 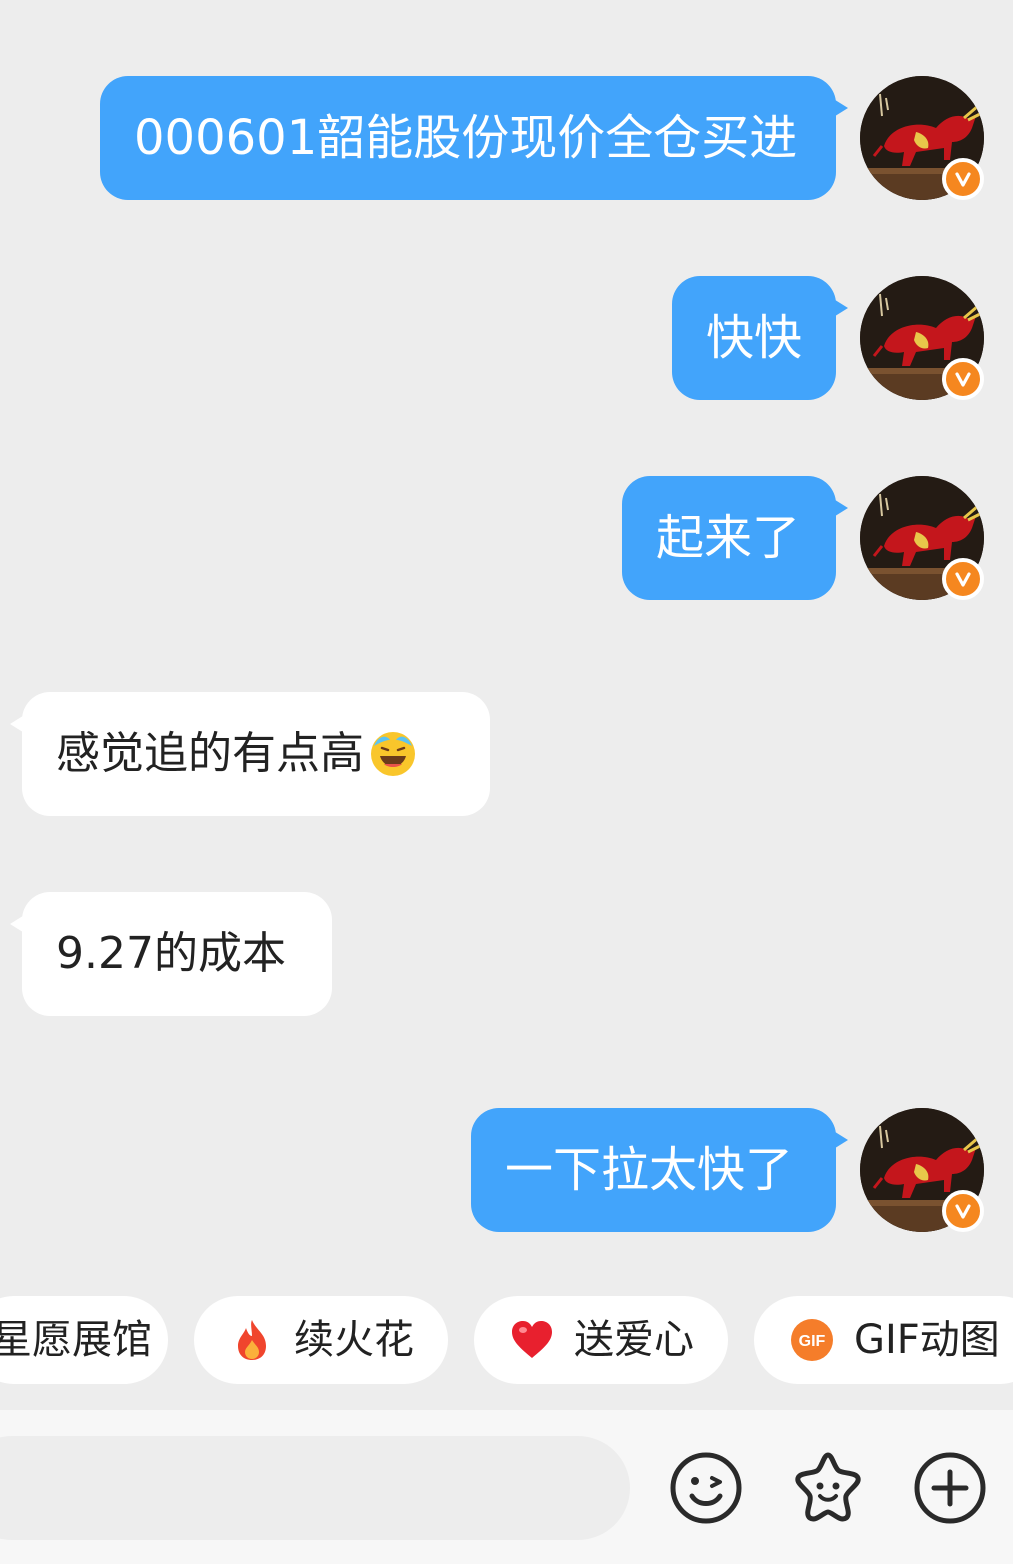 I want to click on input-bar, so click(x=506, y=1487).